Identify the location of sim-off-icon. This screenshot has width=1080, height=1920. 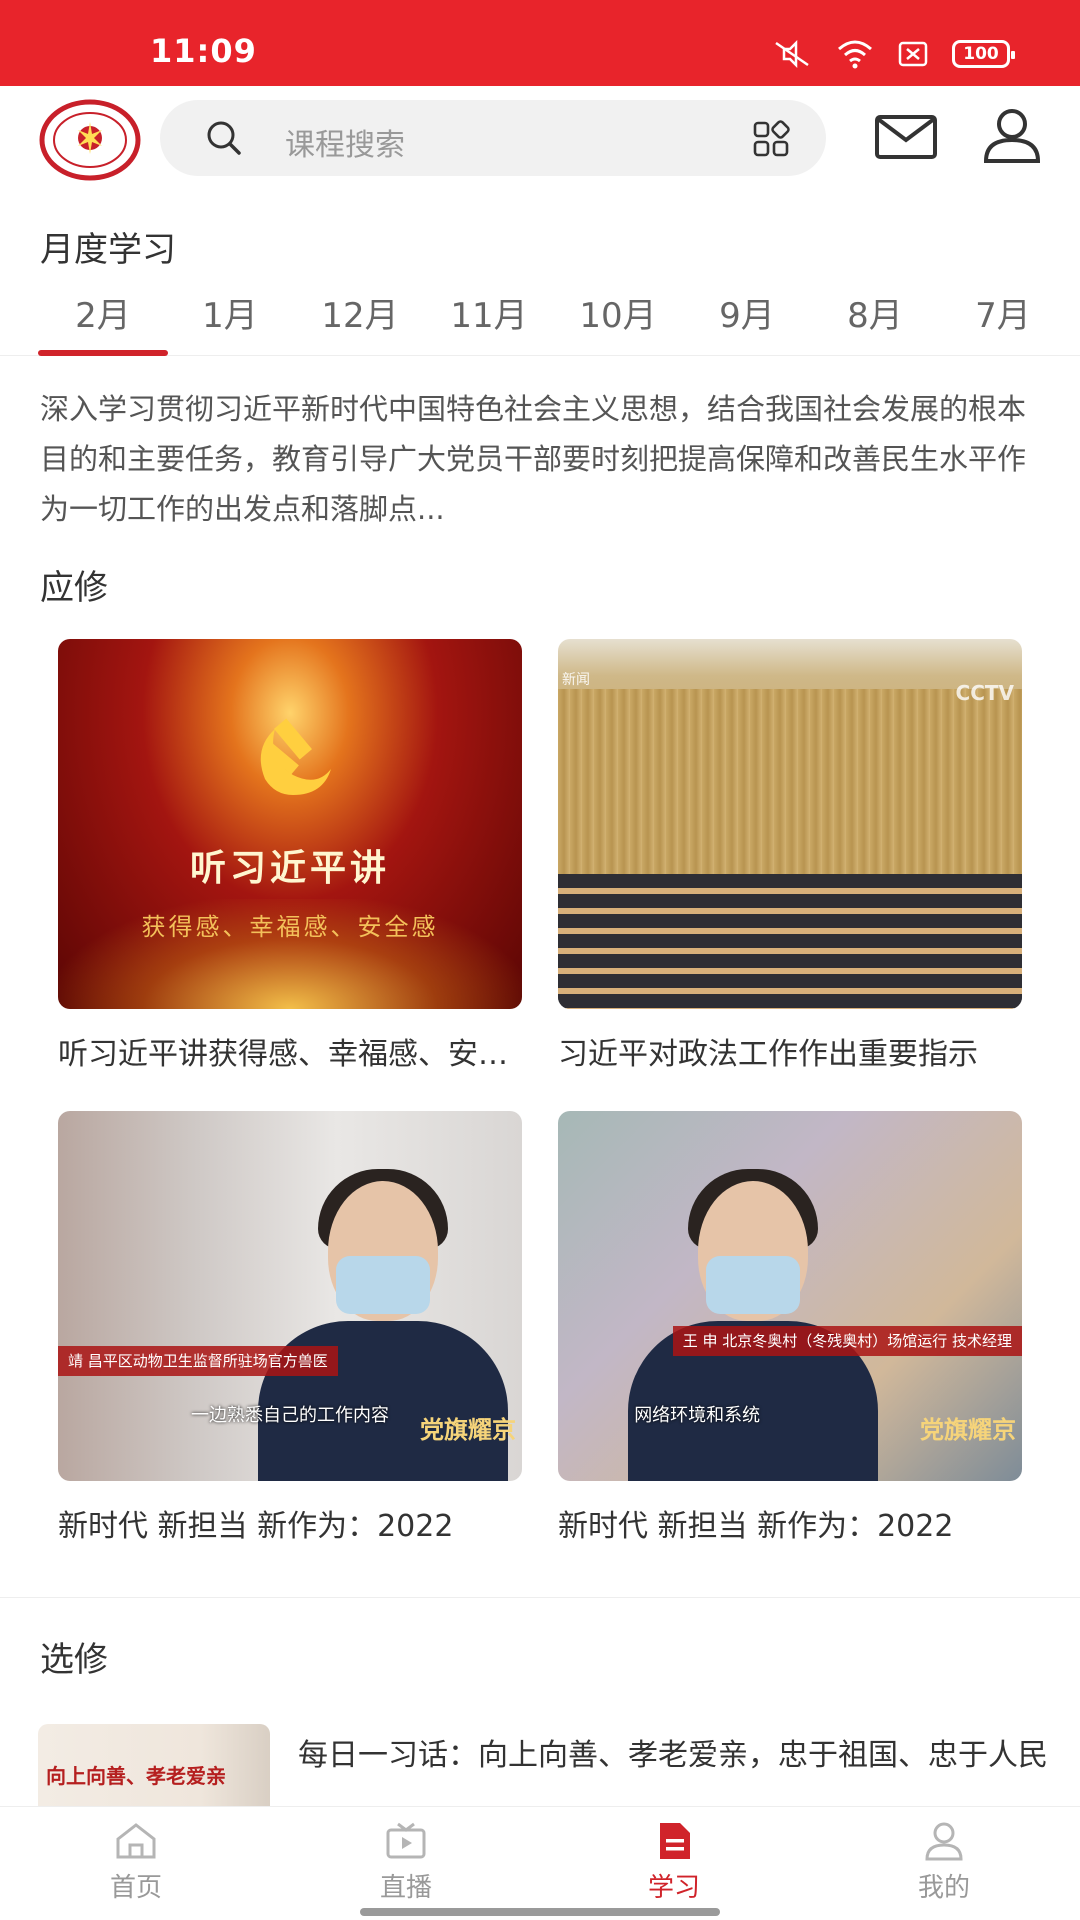
(913, 54).